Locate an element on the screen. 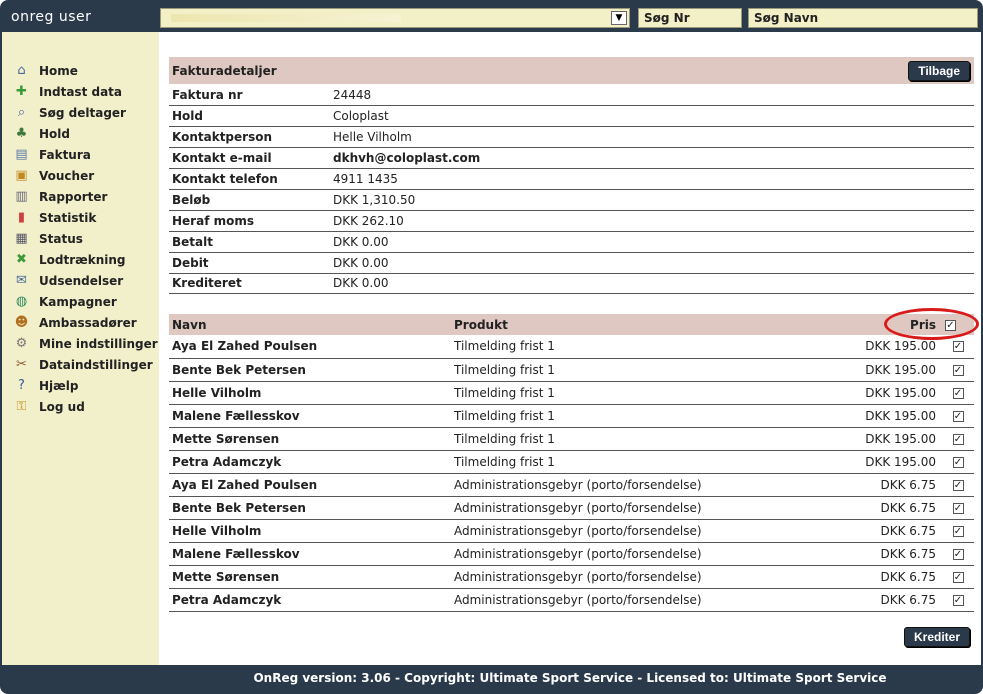  sidebar-item-label: Voucher is located at coordinates (67, 175).